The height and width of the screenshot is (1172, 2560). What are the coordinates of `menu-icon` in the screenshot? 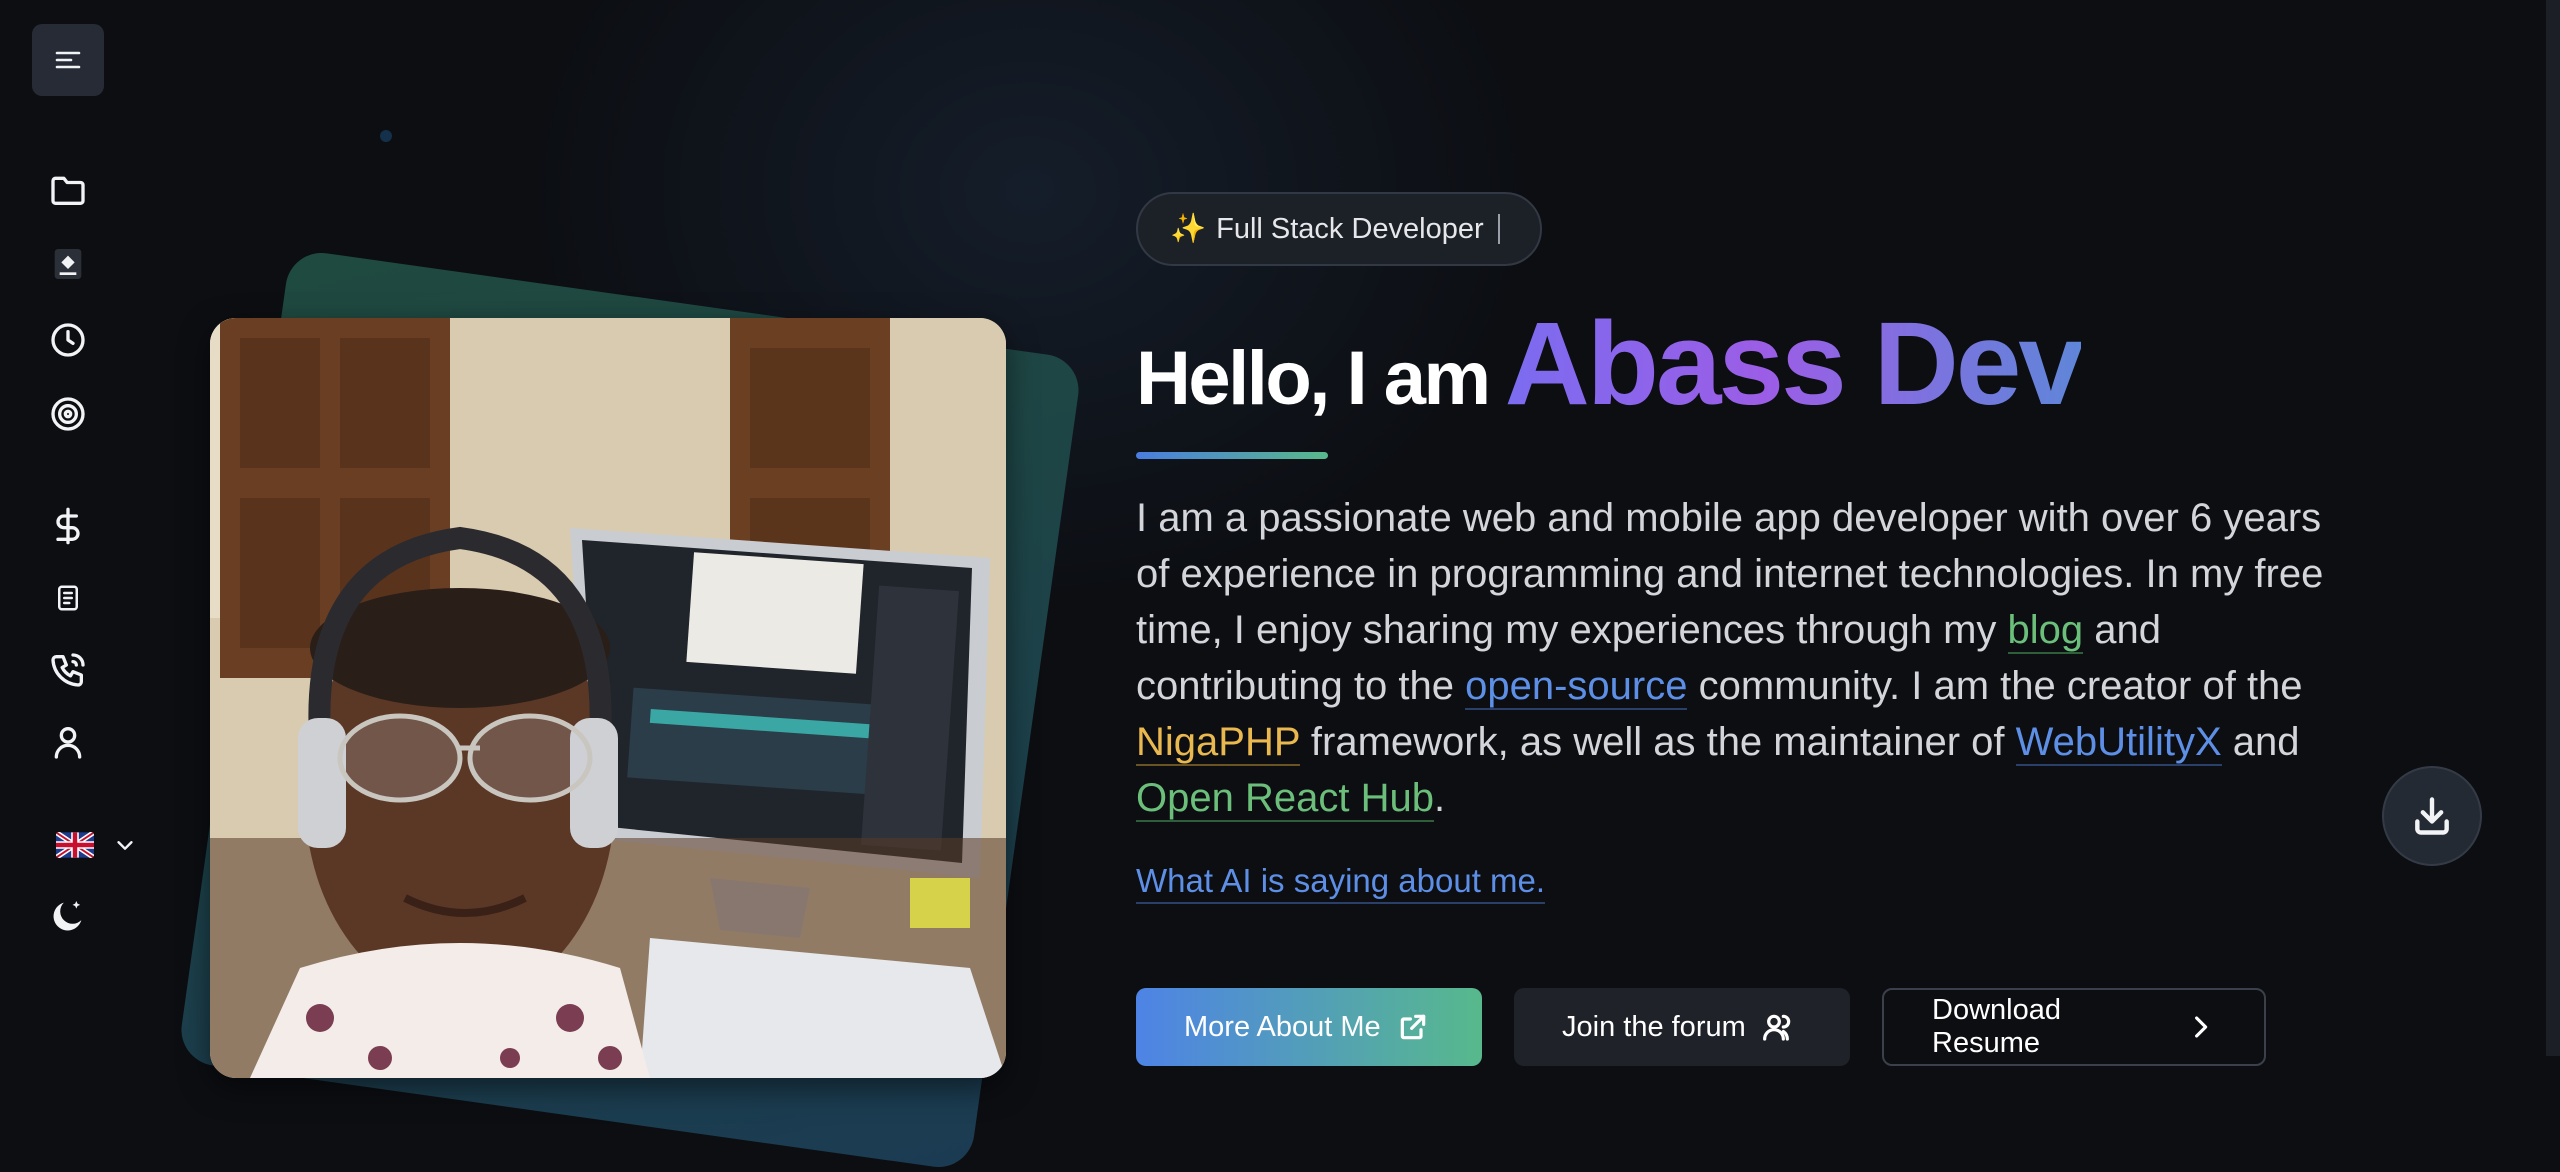 It's located at (68, 60).